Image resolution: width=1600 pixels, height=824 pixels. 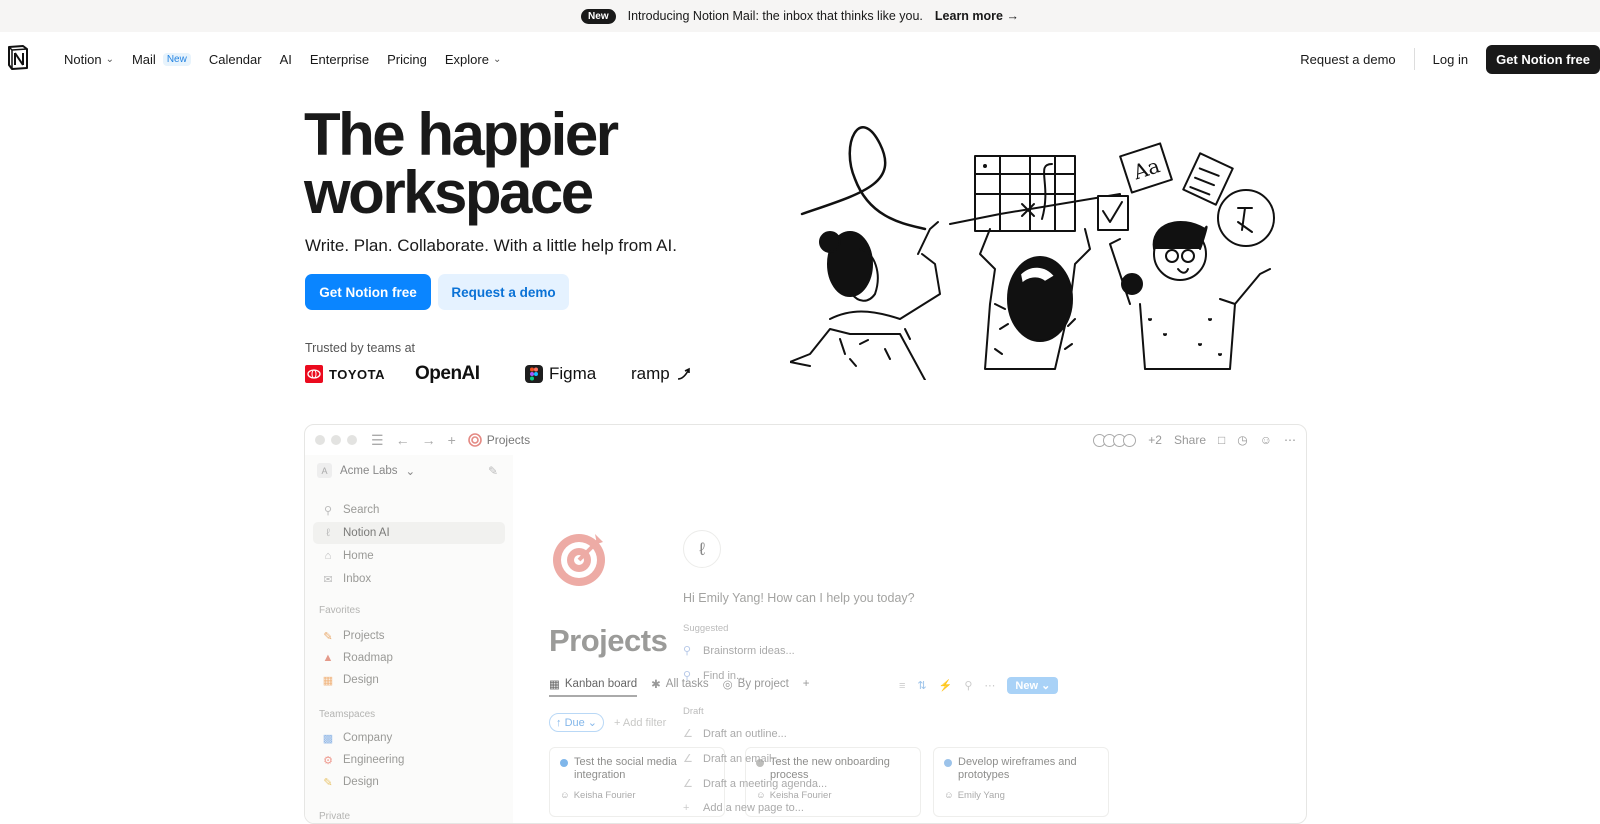 What do you see at coordinates (702, 549) in the screenshot?
I see `ai-face-icon: ℓ` at bounding box center [702, 549].